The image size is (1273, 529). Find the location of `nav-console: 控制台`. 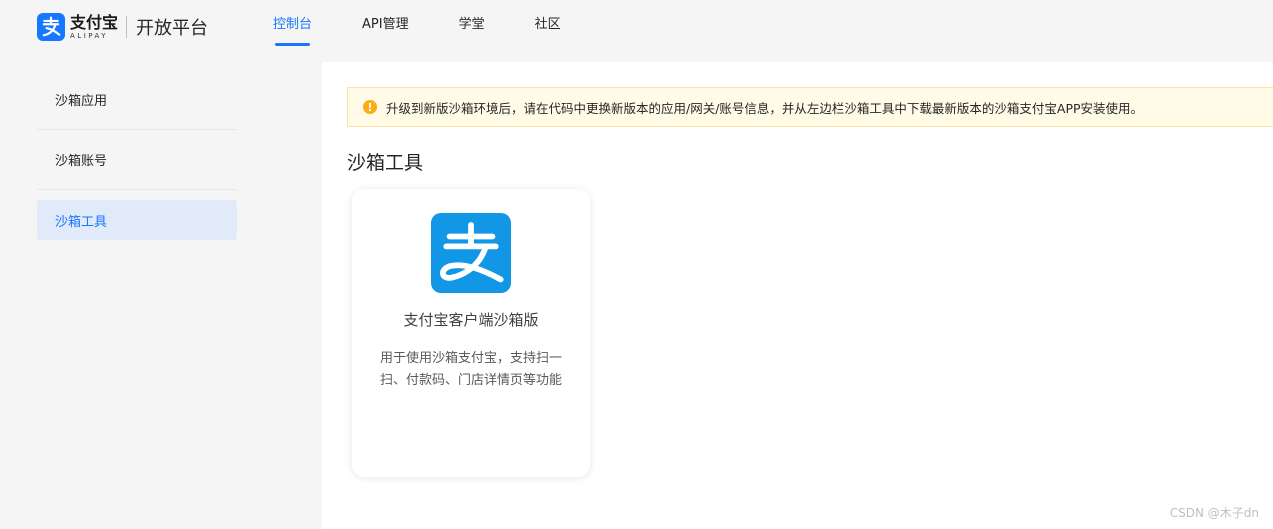

nav-console: 控制台 is located at coordinates (292, 26).